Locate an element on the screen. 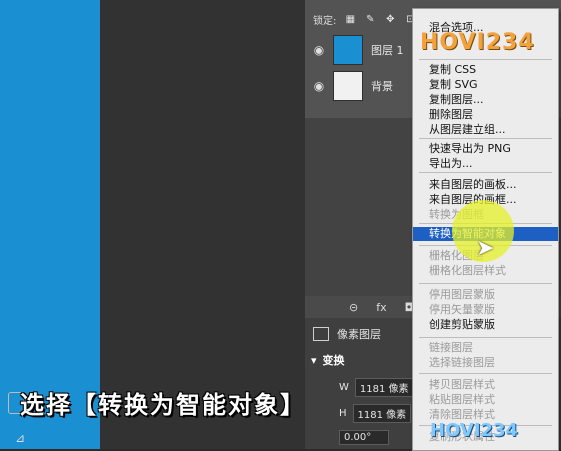 The height and width of the screenshot is (451, 561). menu-item-quick-export-png: 快速导出为 PNG is located at coordinates (485, 149).